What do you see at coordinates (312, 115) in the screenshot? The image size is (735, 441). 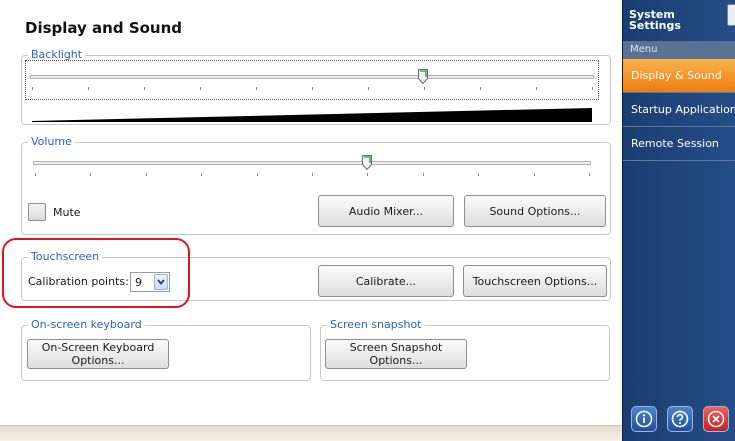 I see `brightness-ramp` at bounding box center [312, 115].